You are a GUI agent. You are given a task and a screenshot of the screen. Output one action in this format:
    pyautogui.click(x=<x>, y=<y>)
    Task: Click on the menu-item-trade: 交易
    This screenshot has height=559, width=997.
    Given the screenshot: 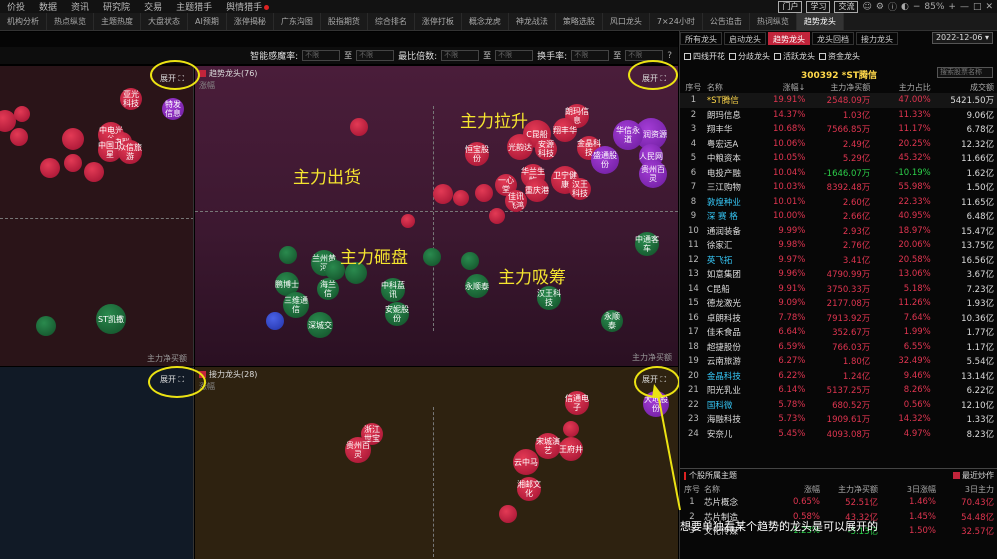 What is the action you would take?
    pyautogui.click(x=153, y=6)
    